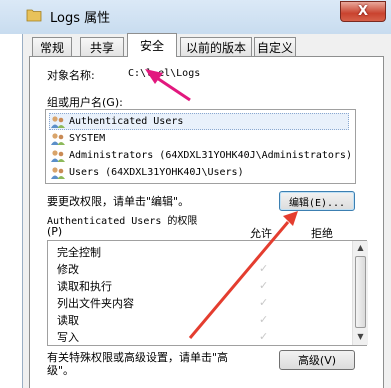 The image size is (391, 388). I want to click on close-button: X, so click(363, 11).